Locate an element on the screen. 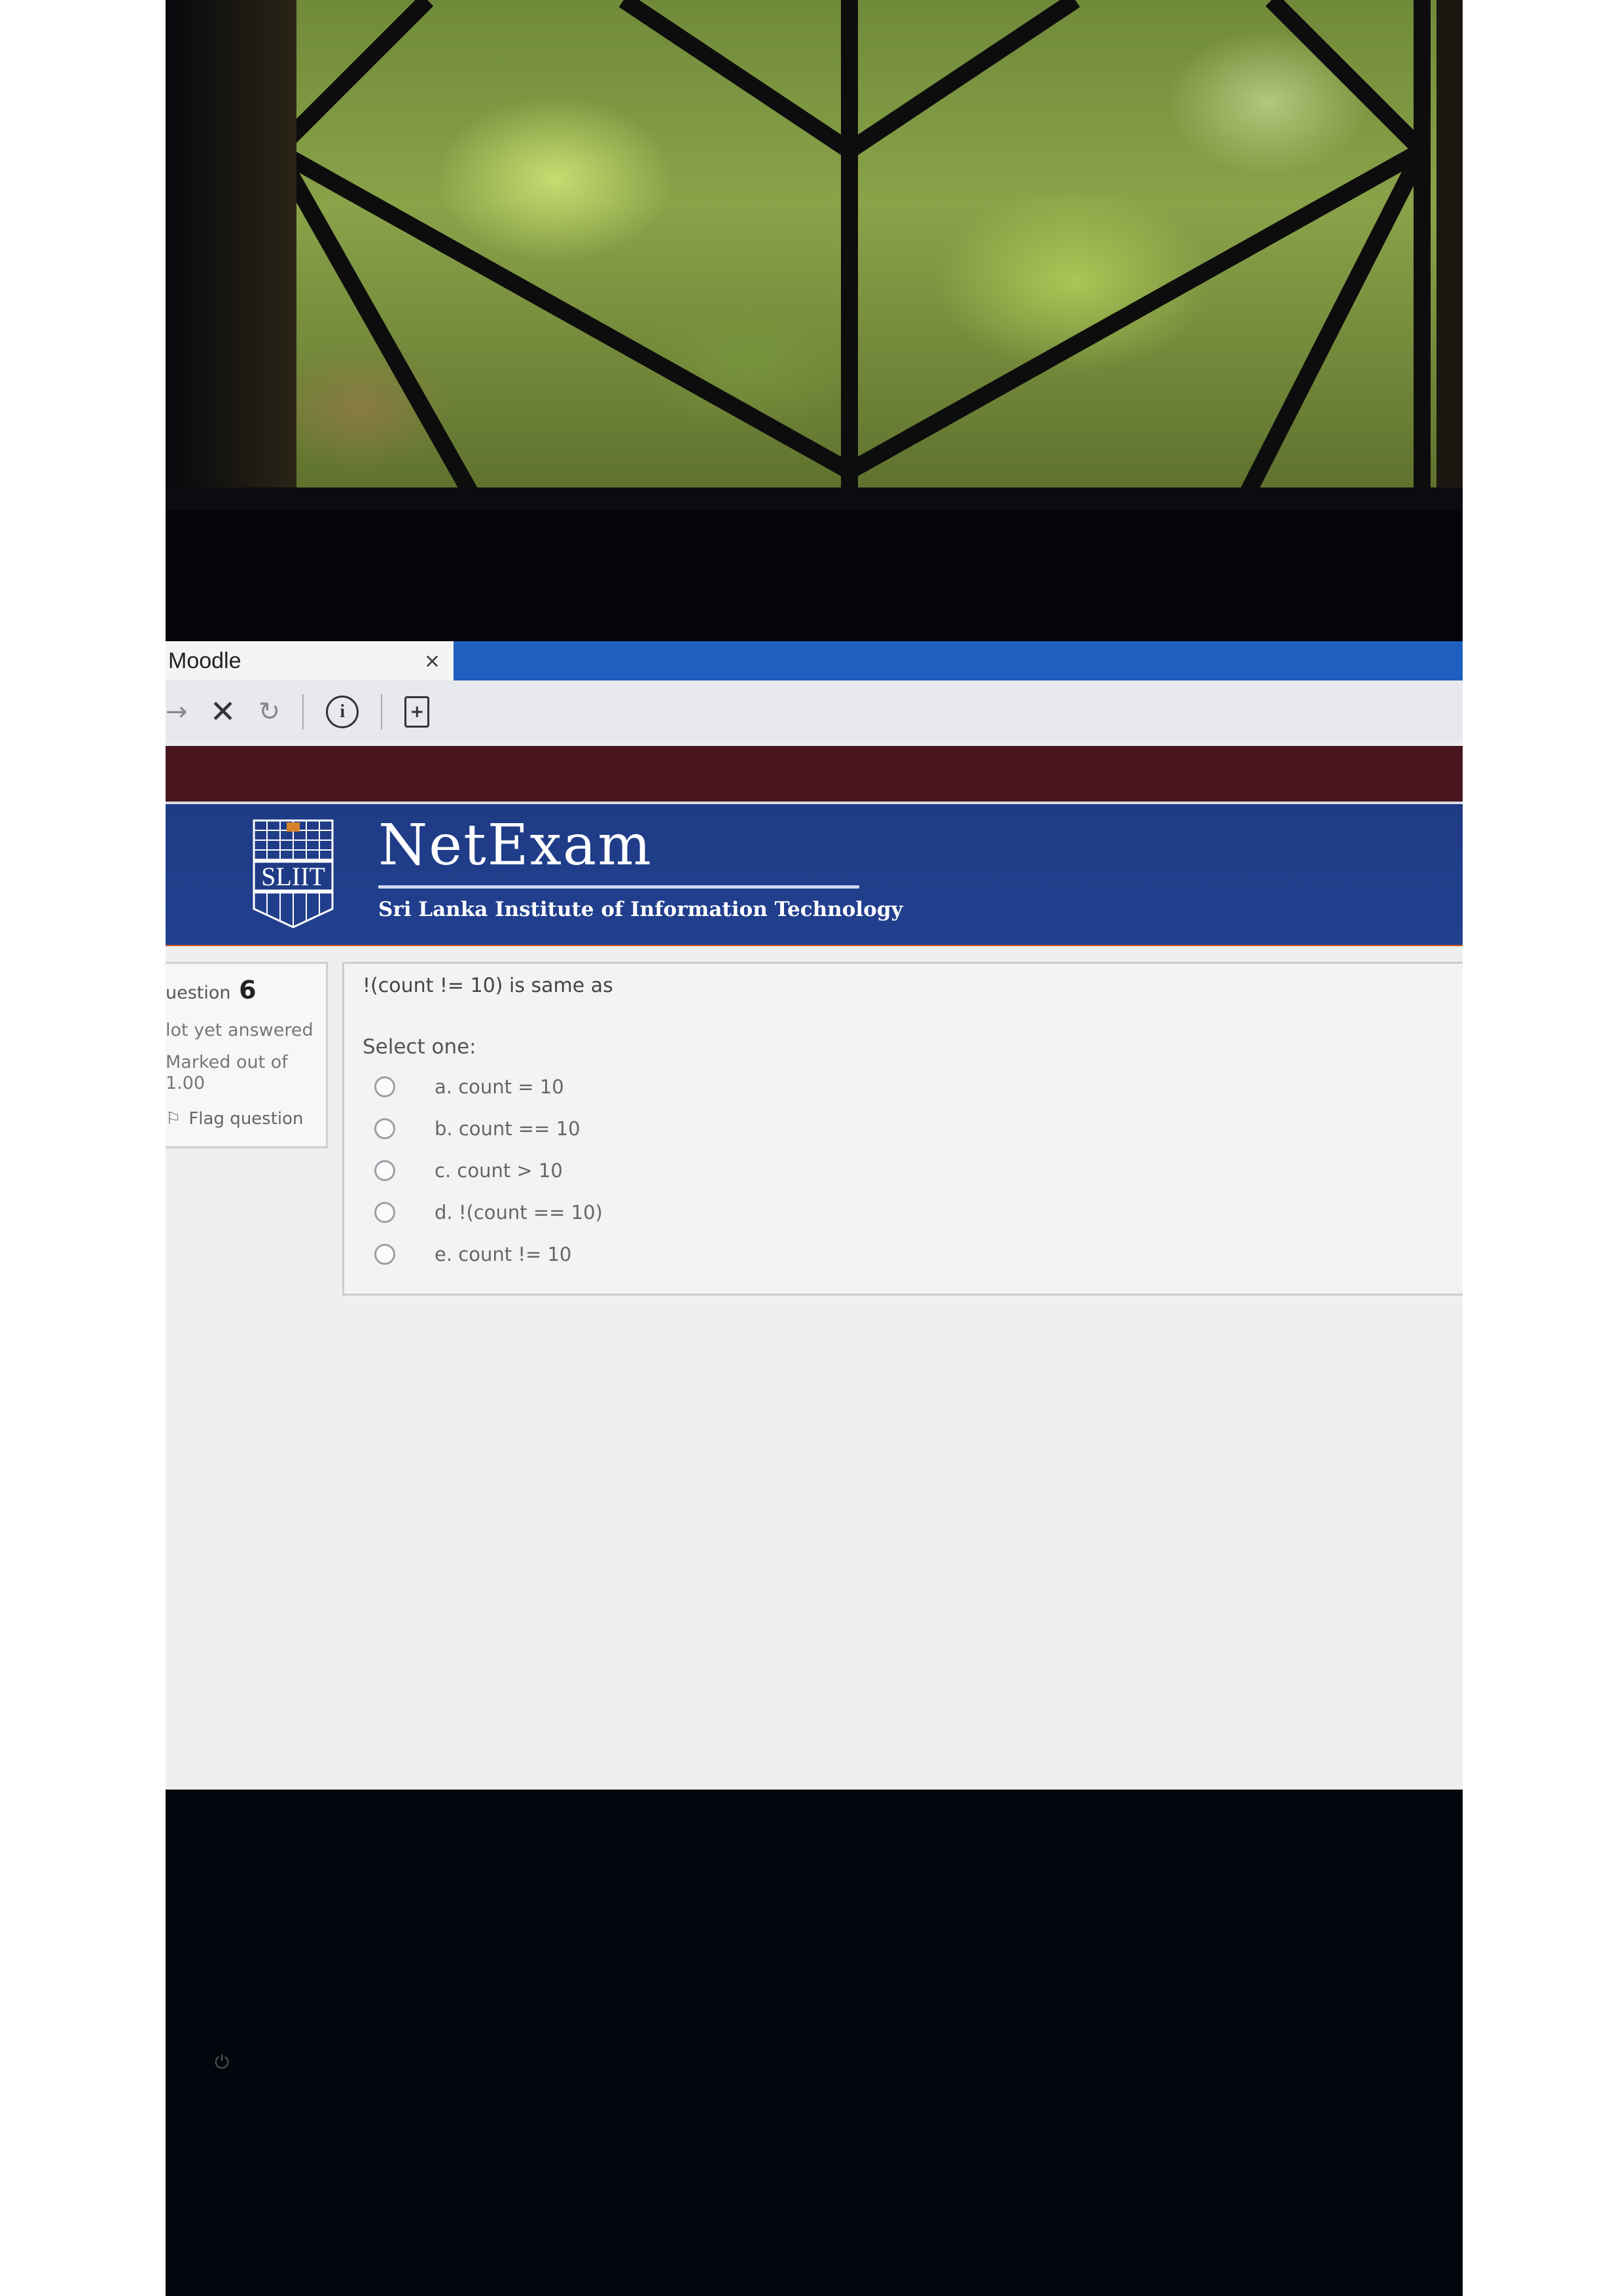  window-sill is located at coordinates (815, 498).